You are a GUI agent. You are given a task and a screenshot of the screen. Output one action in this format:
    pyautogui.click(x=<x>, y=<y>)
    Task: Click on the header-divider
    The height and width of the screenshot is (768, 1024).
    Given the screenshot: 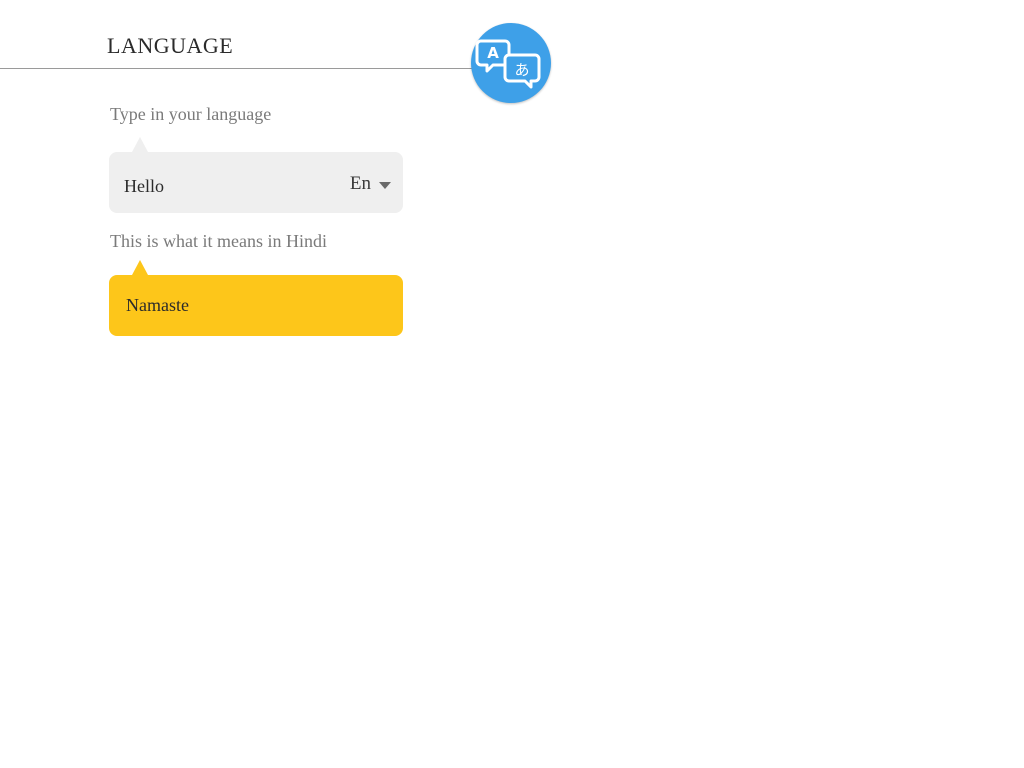 What is the action you would take?
    pyautogui.click(x=241, y=68)
    